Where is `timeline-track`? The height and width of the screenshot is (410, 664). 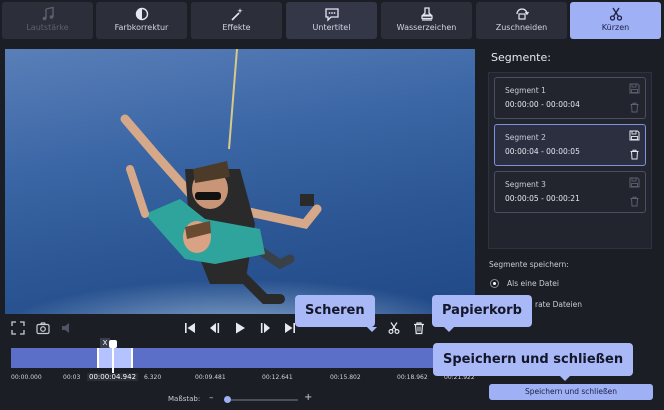 timeline-track is located at coordinates (244, 358).